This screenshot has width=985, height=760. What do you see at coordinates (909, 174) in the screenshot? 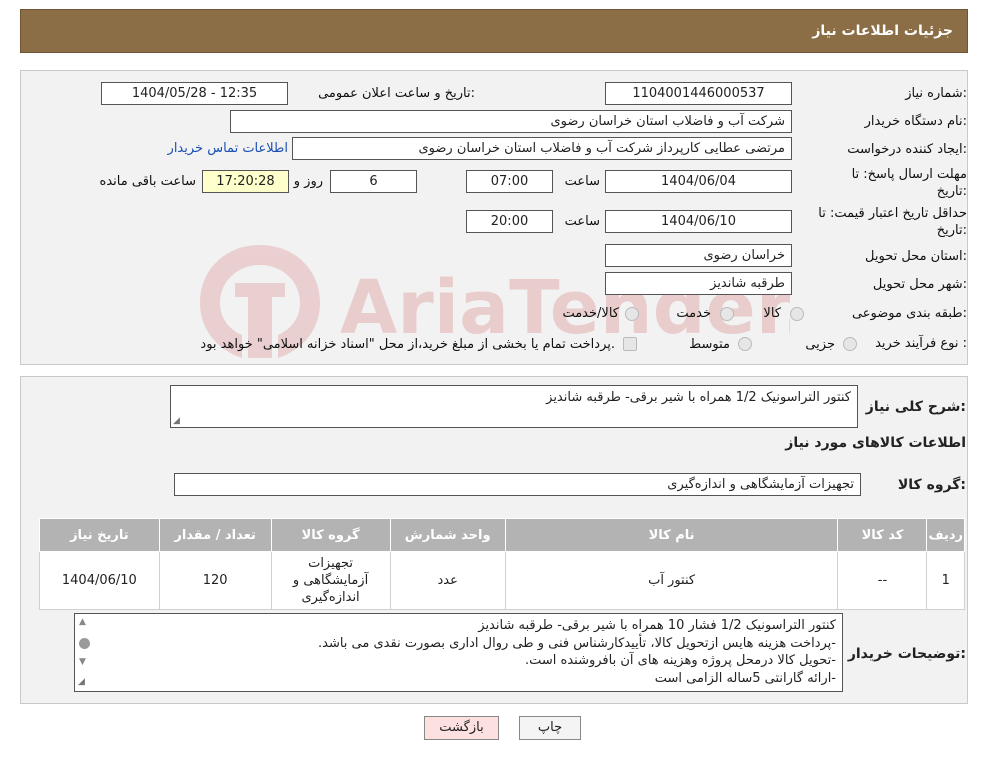
I see `deadline-label: مهلت ارسال پاسخ: تا` at bounding box center [909, 174].